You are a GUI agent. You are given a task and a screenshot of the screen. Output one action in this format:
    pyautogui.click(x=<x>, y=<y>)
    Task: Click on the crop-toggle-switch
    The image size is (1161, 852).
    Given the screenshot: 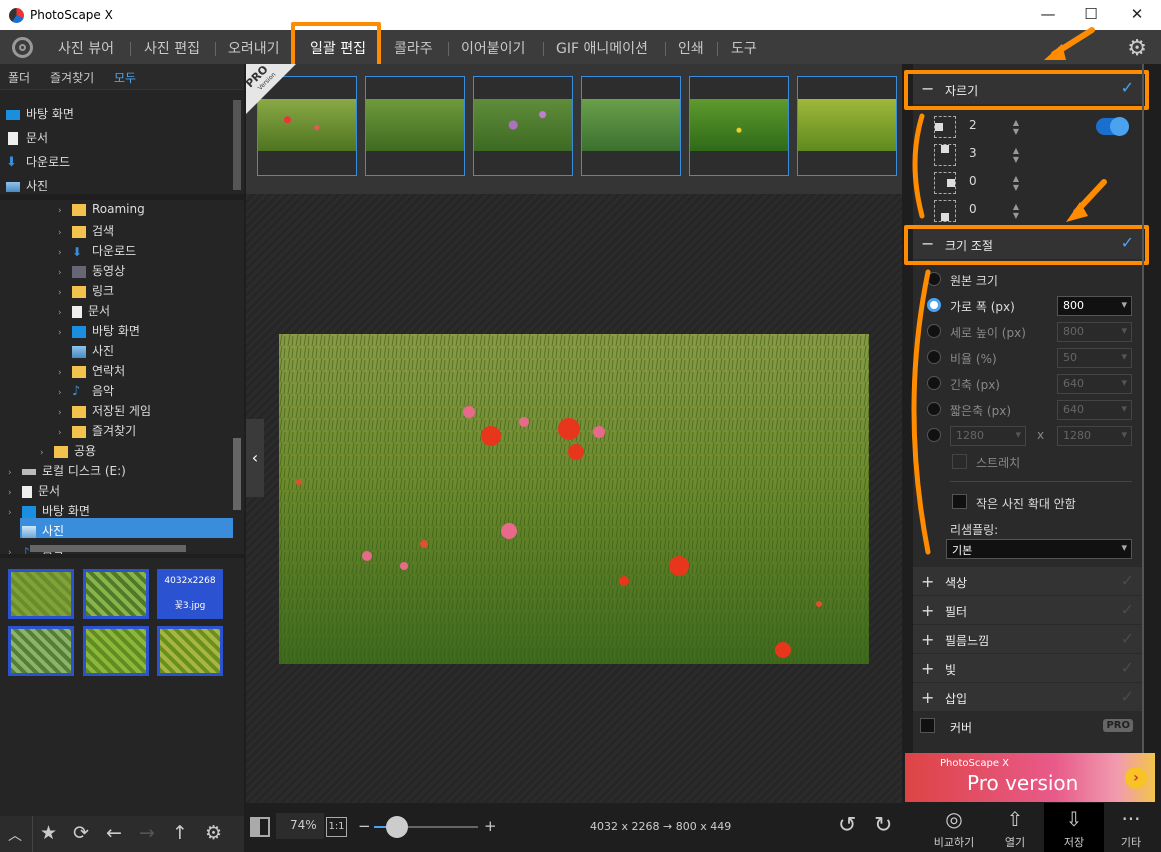 What is the action you would take?
    pyautogui.click(x=1112, y=126)
    